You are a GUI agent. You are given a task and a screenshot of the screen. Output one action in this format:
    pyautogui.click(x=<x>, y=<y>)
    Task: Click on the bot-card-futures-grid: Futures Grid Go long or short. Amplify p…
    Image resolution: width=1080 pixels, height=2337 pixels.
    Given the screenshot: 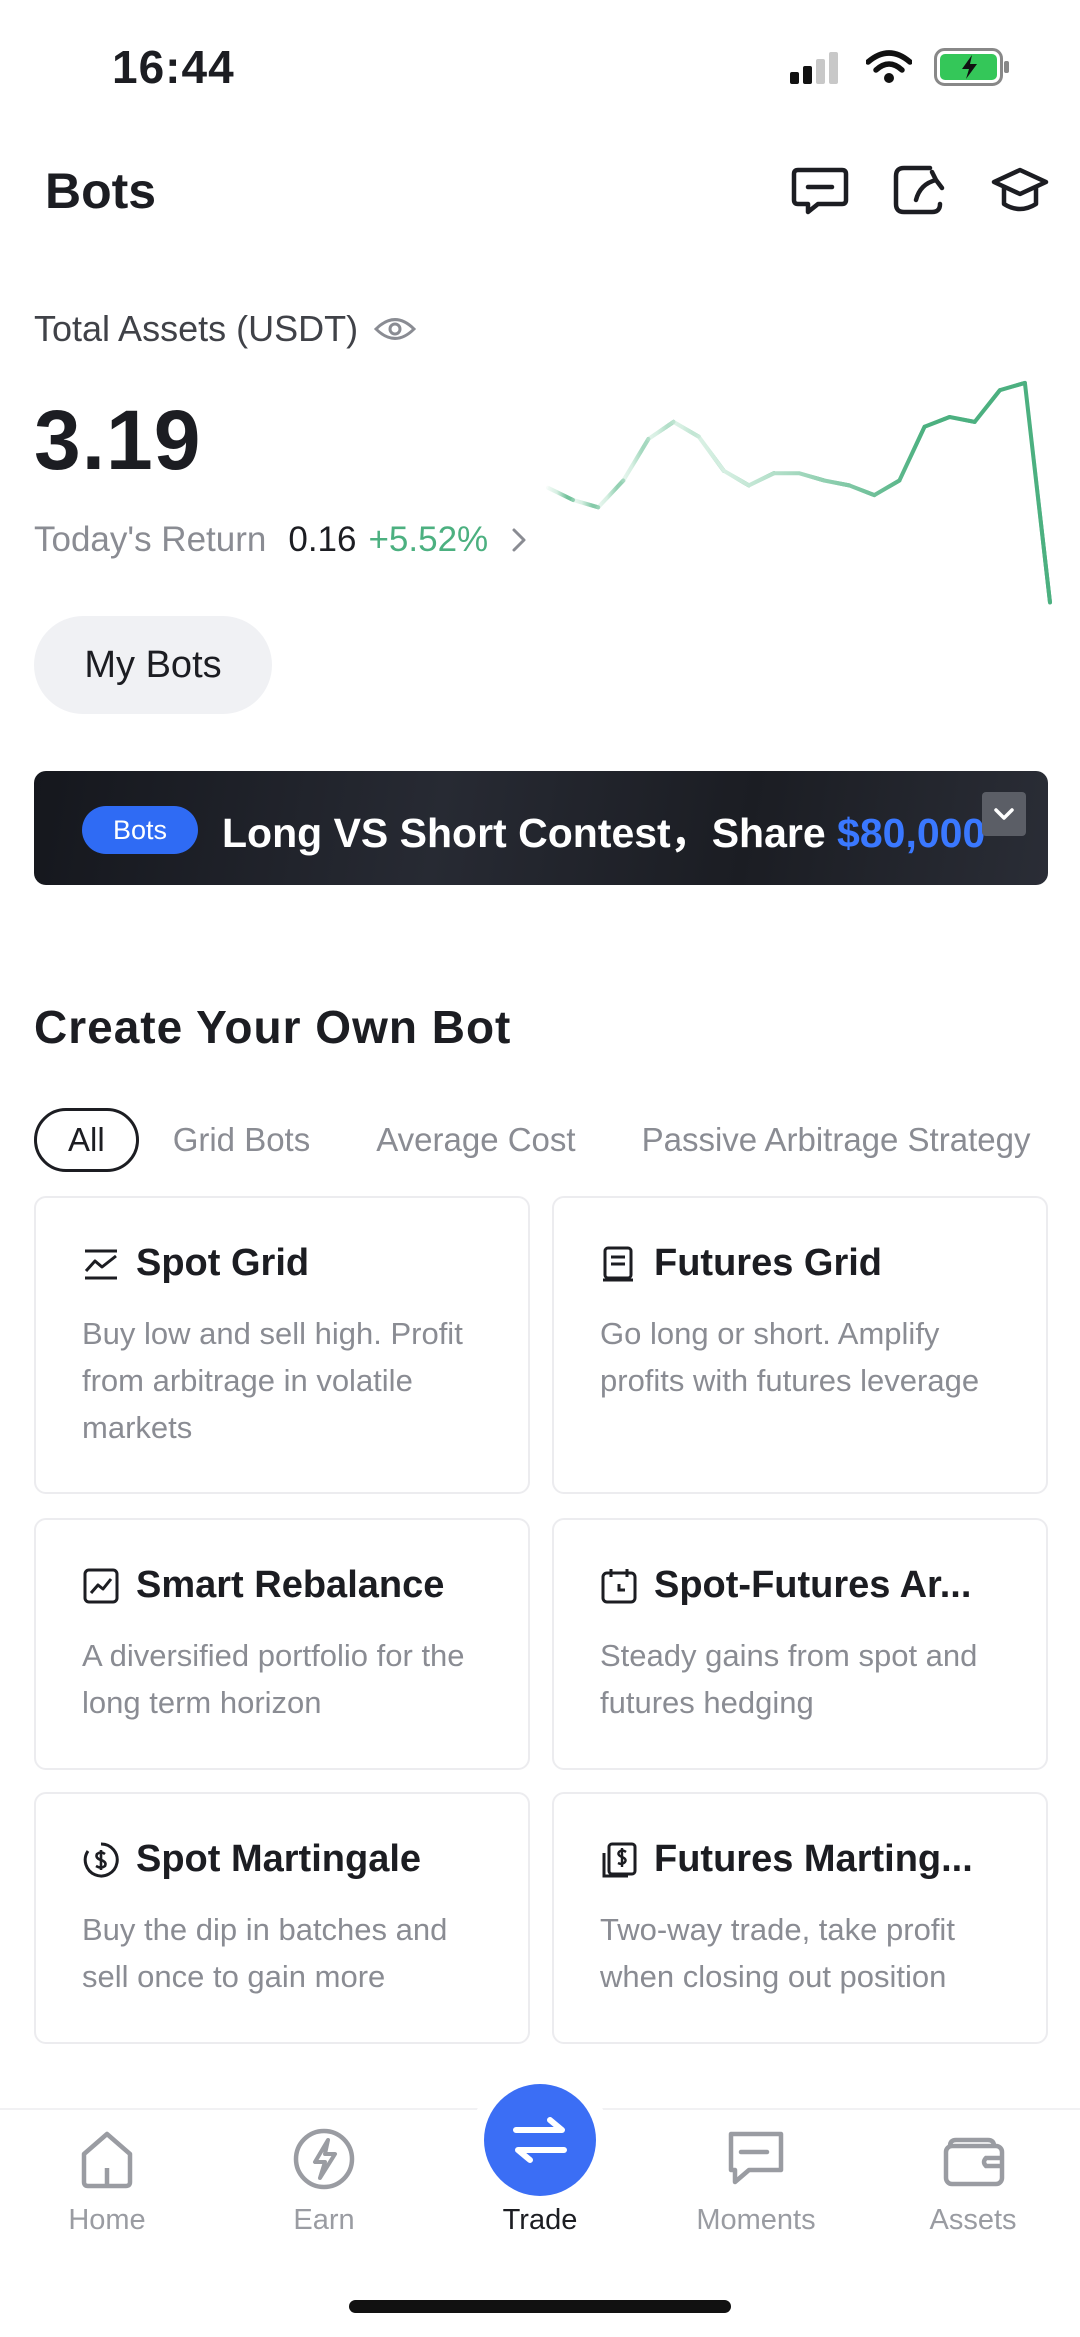 What is the action you would take?
    pyautogui.click(x=800, y=1345)
    